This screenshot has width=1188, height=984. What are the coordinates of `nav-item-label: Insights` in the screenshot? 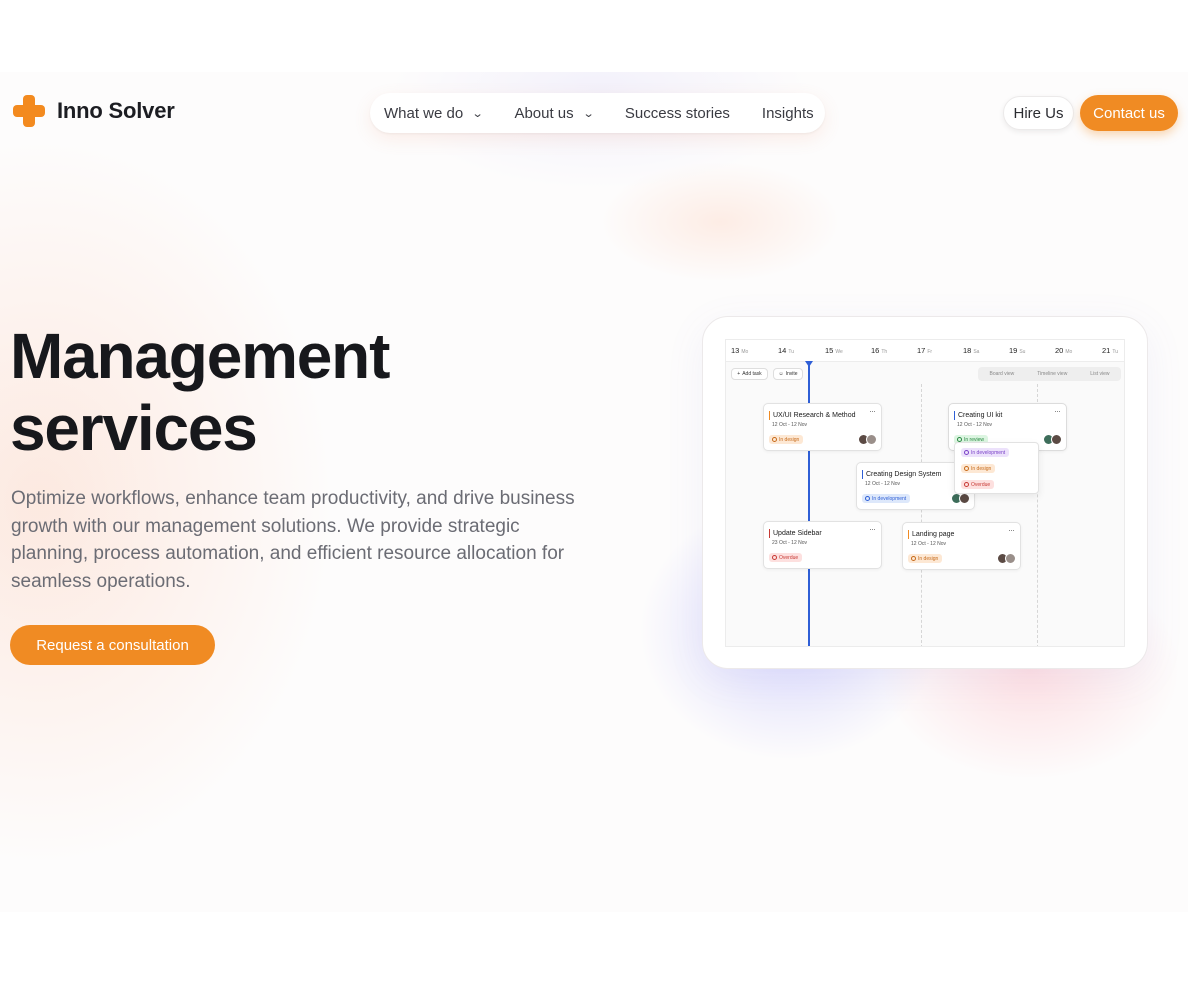 It's located at (787, 113).